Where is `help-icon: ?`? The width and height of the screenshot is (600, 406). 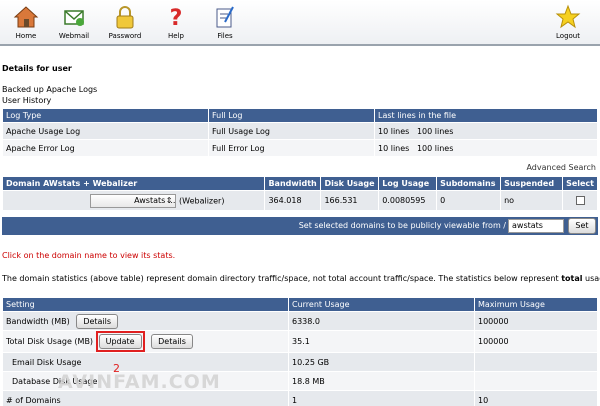 help-icon: ? is located at coordinates (176, 18).